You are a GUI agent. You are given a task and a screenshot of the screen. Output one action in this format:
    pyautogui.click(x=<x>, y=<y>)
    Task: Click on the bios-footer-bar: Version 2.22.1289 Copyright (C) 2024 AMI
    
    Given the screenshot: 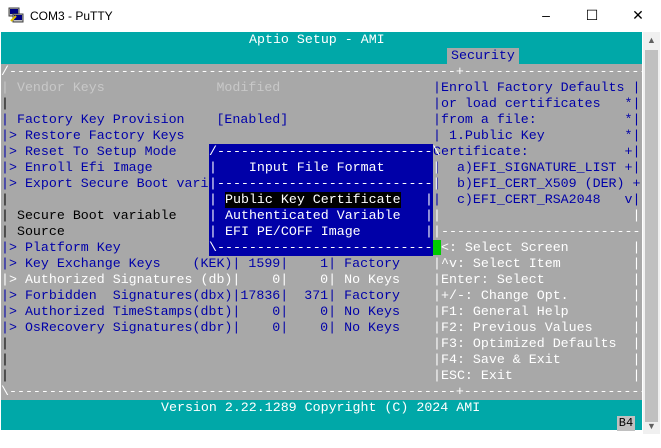 What is the action you would take?
    pyautogui.click(x=321, y=415)
    